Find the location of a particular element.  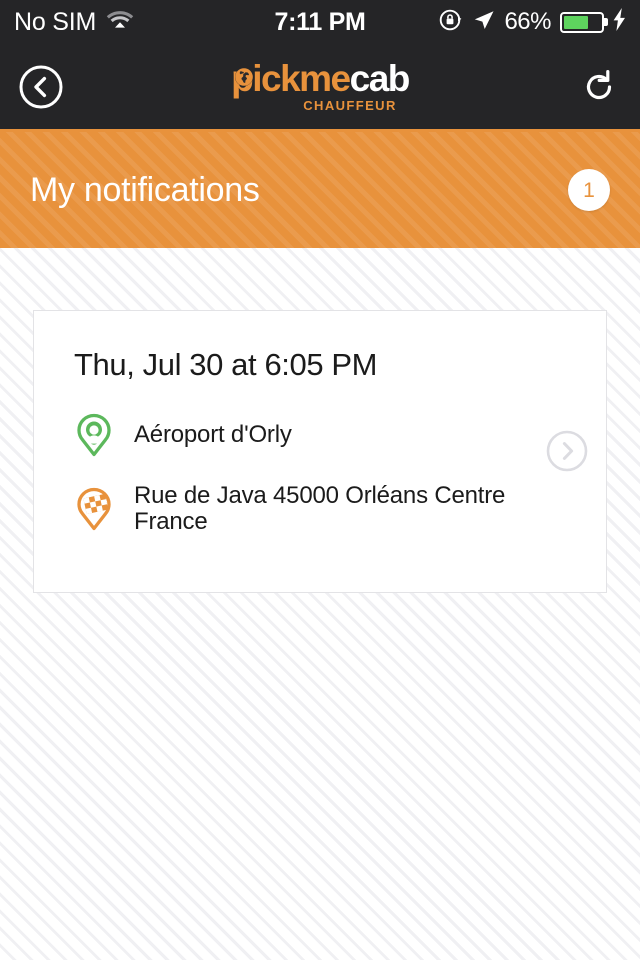

status-bar-right: 66% is located at coordinates (532, 22).